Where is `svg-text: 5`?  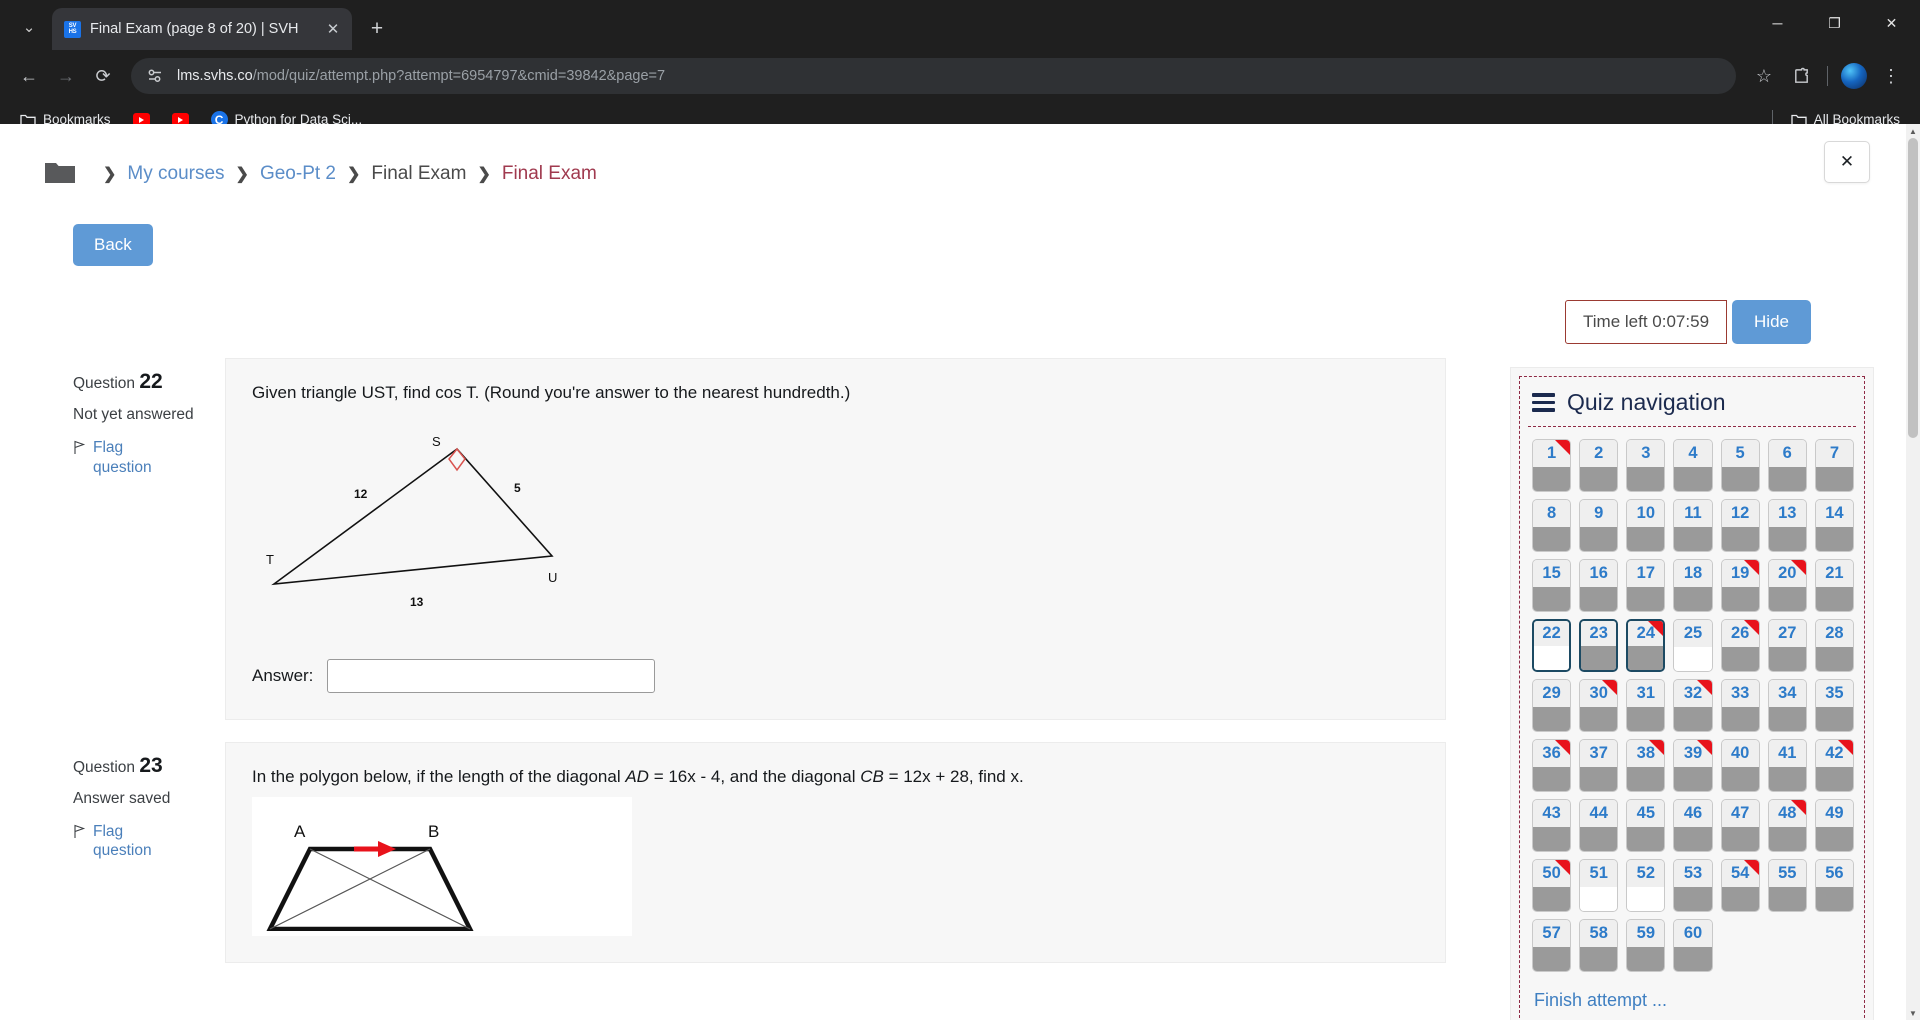 svg-text: 5 is located at coordinates (517, 488).